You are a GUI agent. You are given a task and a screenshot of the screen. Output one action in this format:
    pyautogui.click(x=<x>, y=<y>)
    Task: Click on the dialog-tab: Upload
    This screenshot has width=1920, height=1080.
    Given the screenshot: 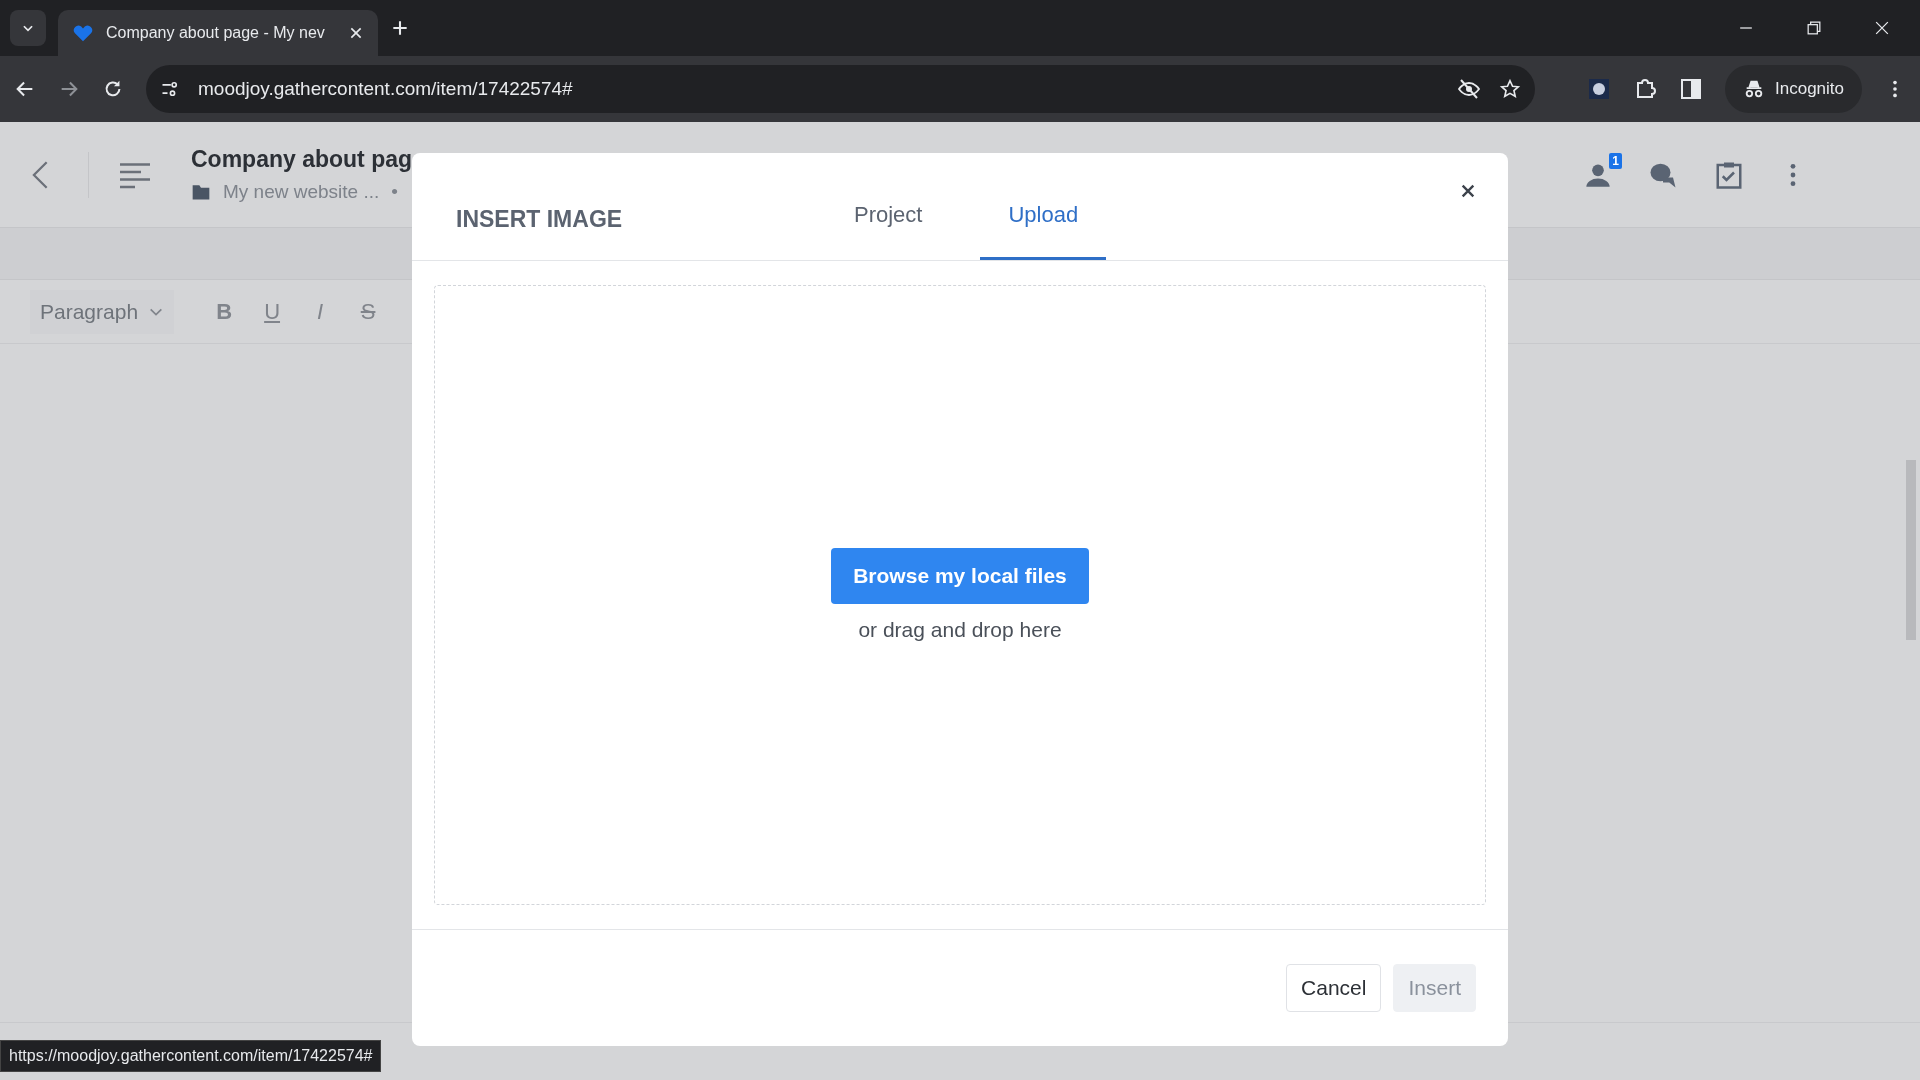 What is the action you would take?
    pyautogui.click(x=1043, y=216)
    